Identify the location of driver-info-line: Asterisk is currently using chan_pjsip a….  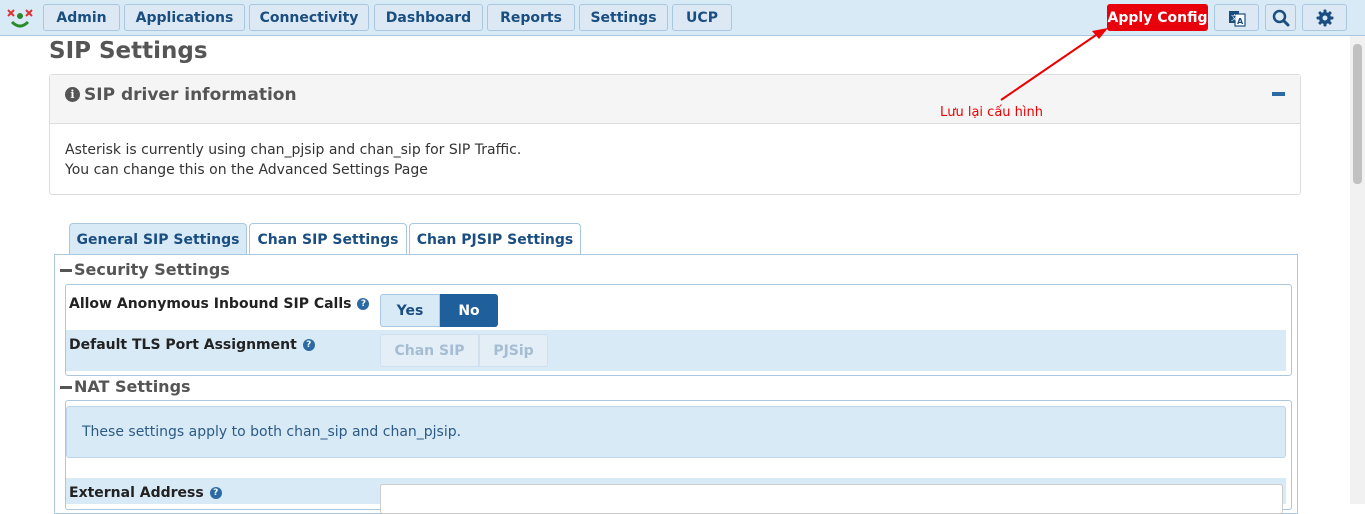
(293, 150).